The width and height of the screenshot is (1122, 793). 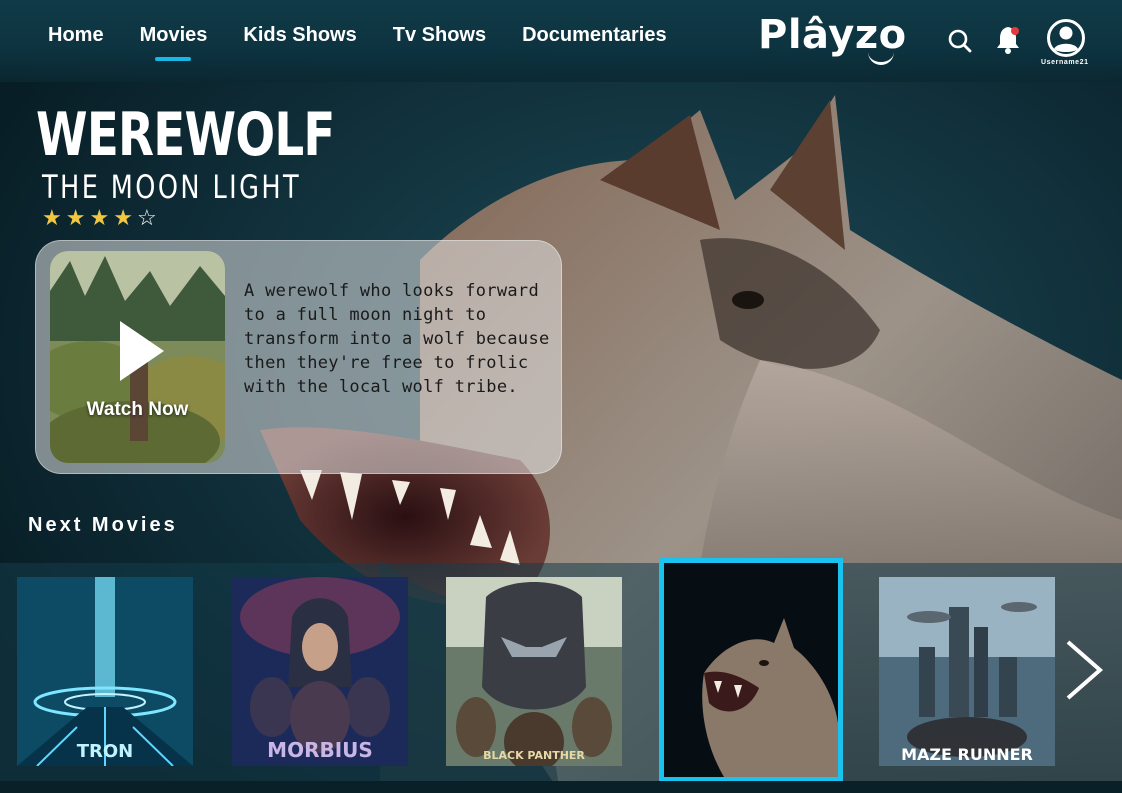 What do you see at coordinates (148, 217) in the screenshot?
I see `star-outline-icon: ☆` at bounding box center [148, 217].